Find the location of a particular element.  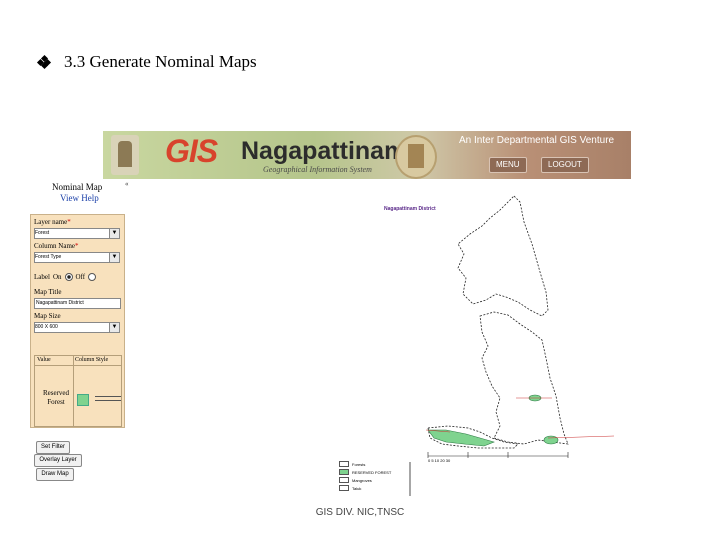

state-emblem-icon is located at coordinates (125, 155).